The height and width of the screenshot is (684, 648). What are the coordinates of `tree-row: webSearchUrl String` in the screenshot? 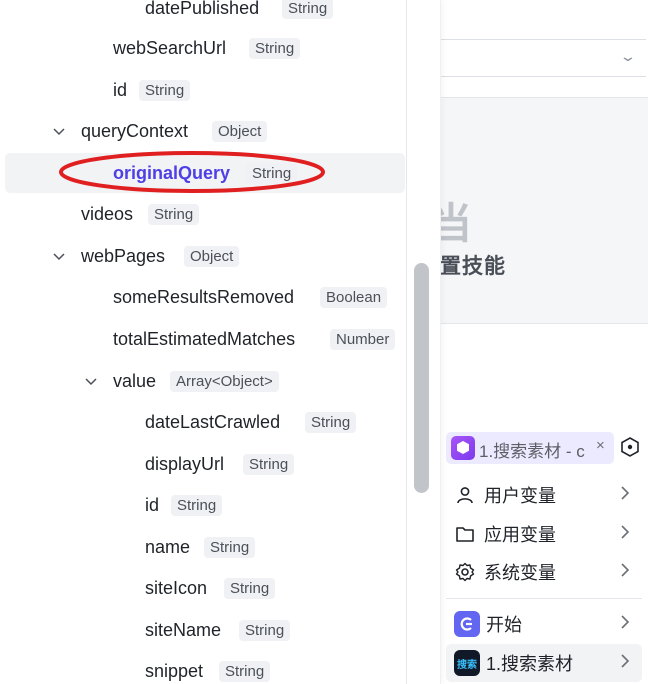 It's located at (205, 48).